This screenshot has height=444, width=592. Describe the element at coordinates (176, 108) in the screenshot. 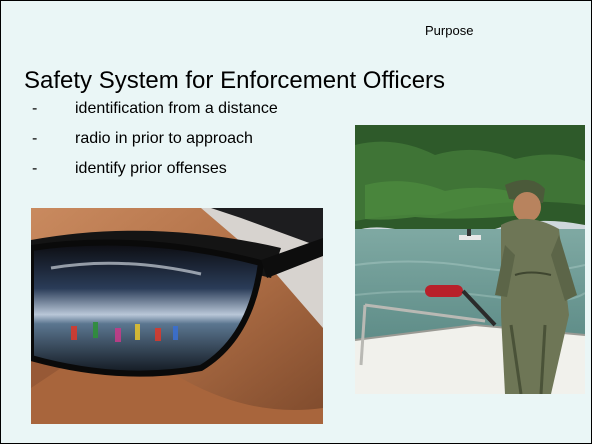

I see `bullet-text: identification from a distance` at that location.